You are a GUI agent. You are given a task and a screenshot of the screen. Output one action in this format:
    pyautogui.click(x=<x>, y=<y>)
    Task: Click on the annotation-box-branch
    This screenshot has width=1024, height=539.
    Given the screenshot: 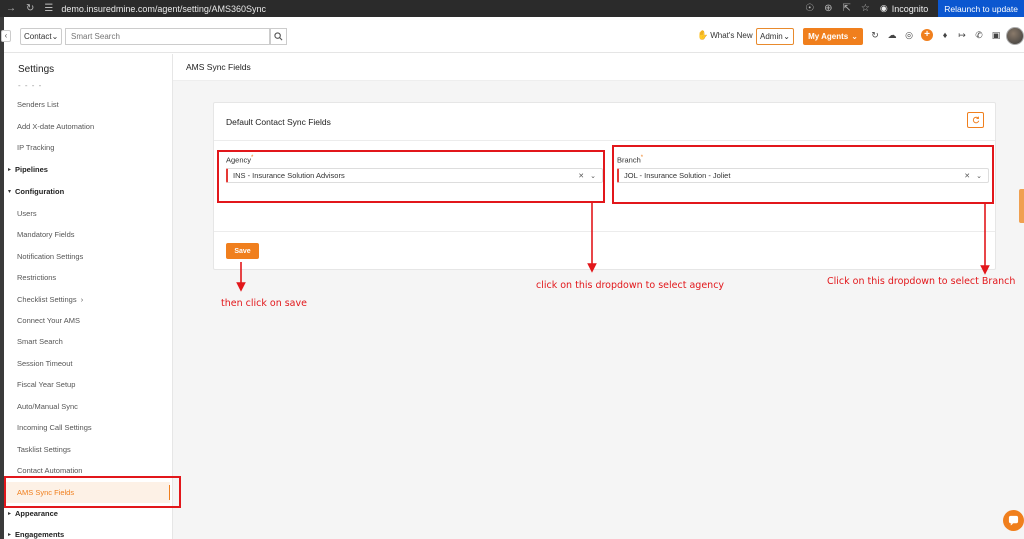 What is the action you would take?
    pyautogui.click(x=803, y=174)
    